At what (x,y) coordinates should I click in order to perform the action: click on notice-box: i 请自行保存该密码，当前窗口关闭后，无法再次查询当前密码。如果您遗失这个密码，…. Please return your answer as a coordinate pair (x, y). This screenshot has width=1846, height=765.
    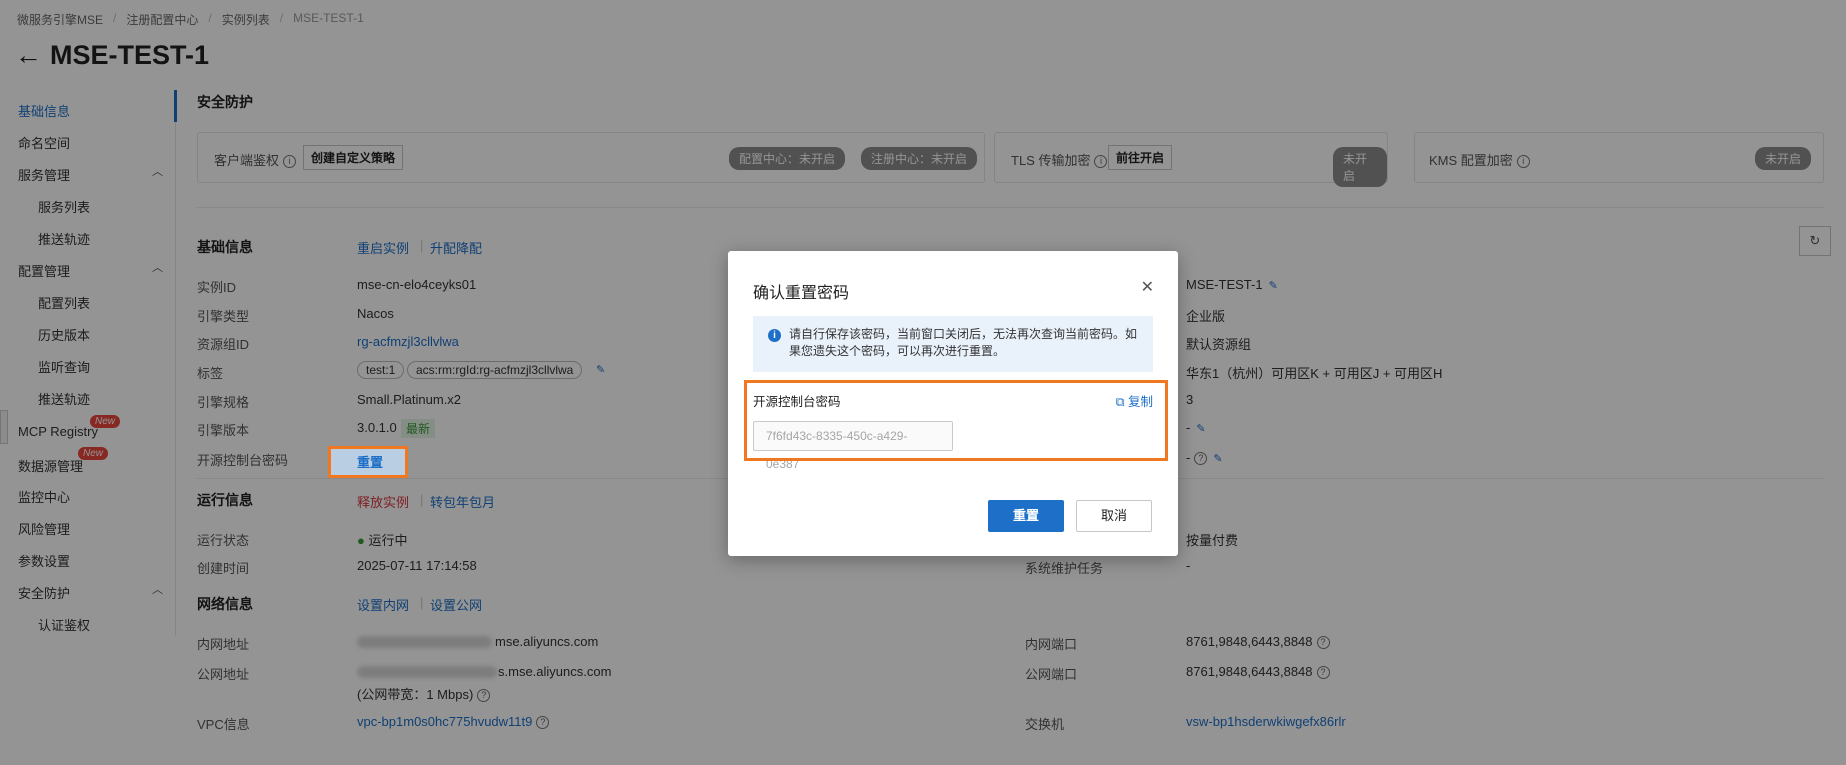
    Looking at the image, I should click on (953, 344).